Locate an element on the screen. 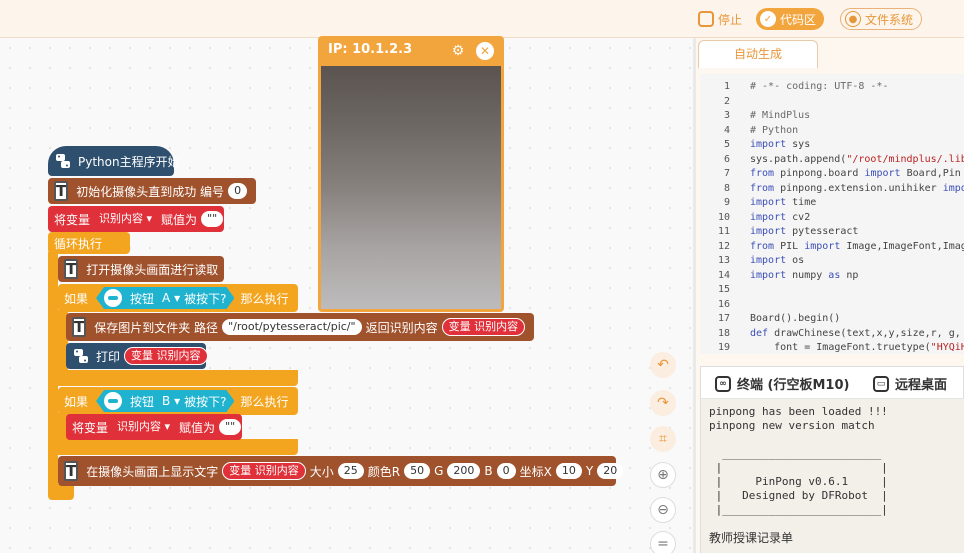 Image resolution: width=964 pixels, height=553 pixels. code-area-label: 代码区 is located at coordinates (798, 19).